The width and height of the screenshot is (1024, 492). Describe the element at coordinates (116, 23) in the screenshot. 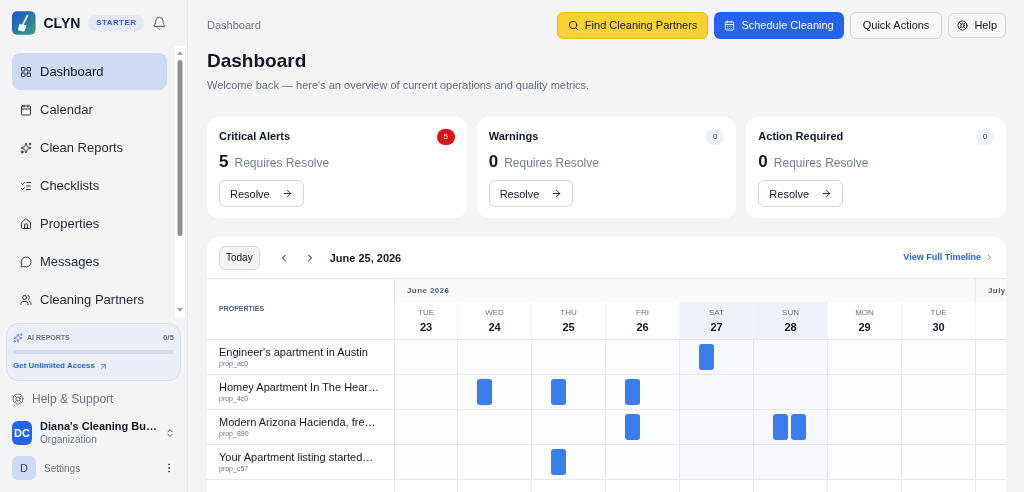

I see `plan-badge: STARTER` at that location.